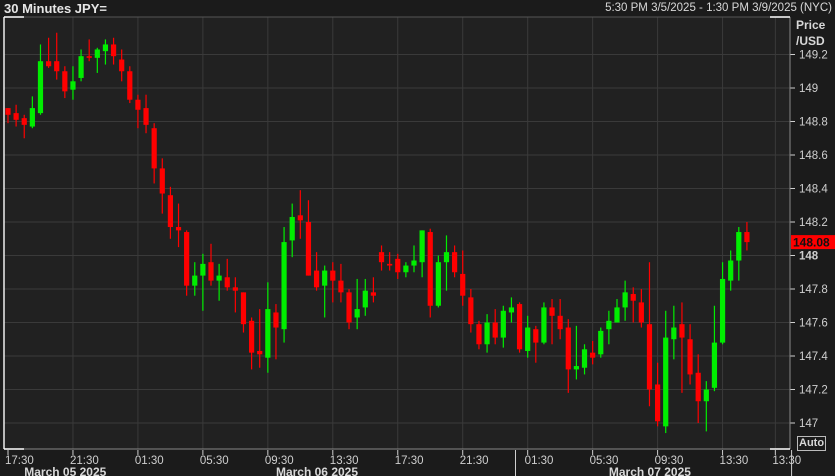  Describe the element at coordinates (474, 461) in the screenshot. I see `x-tick-label: 21:30` at that location.